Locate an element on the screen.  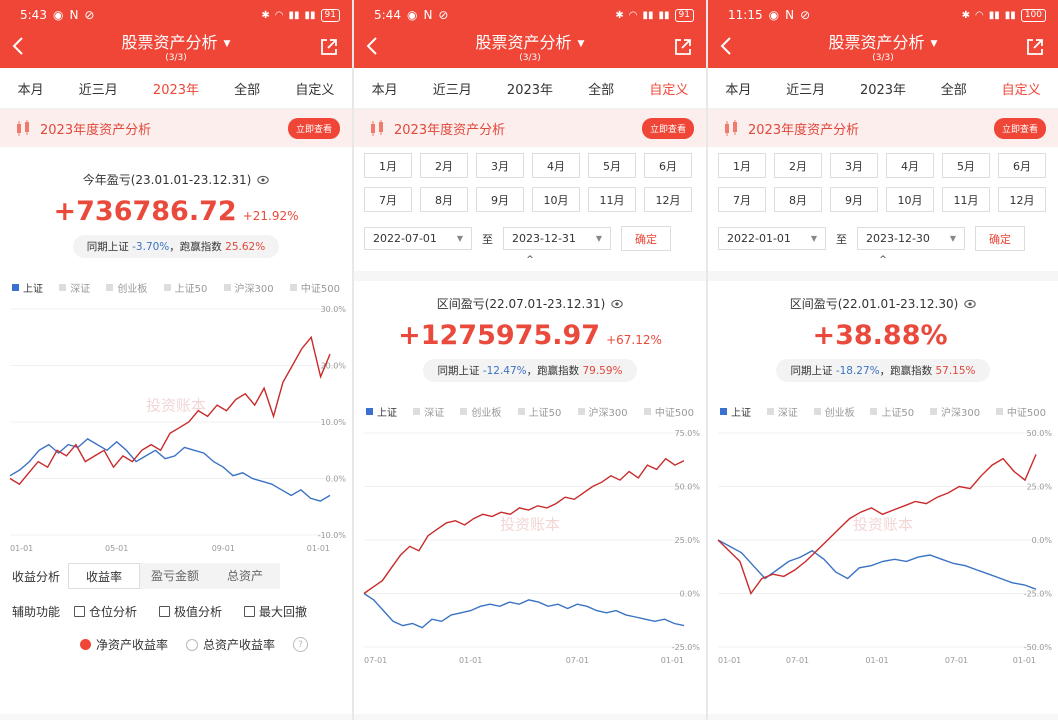
segment-option: 总资产 is located at coordinates (245, 575).